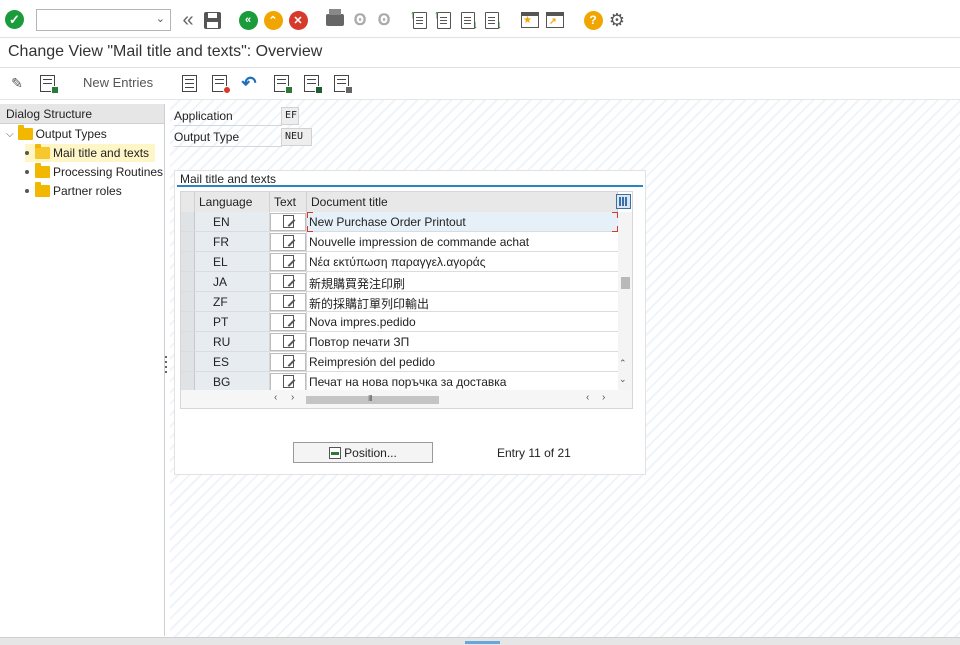 This screenshot has width=960, height=645. What do you see at coordinates (462, 262) in the screenshot?
I see `document-title-cell: Νέα εκτύπωση παραγγελ.αγοράς` at bounding box center [462, 262].